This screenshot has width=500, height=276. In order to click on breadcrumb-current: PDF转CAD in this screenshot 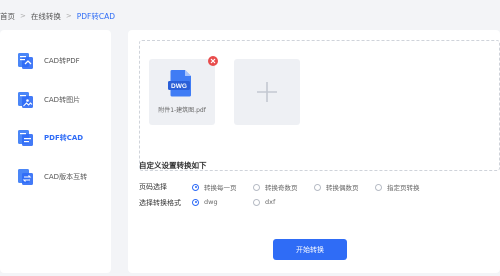, I will do `click(96, 16)`.